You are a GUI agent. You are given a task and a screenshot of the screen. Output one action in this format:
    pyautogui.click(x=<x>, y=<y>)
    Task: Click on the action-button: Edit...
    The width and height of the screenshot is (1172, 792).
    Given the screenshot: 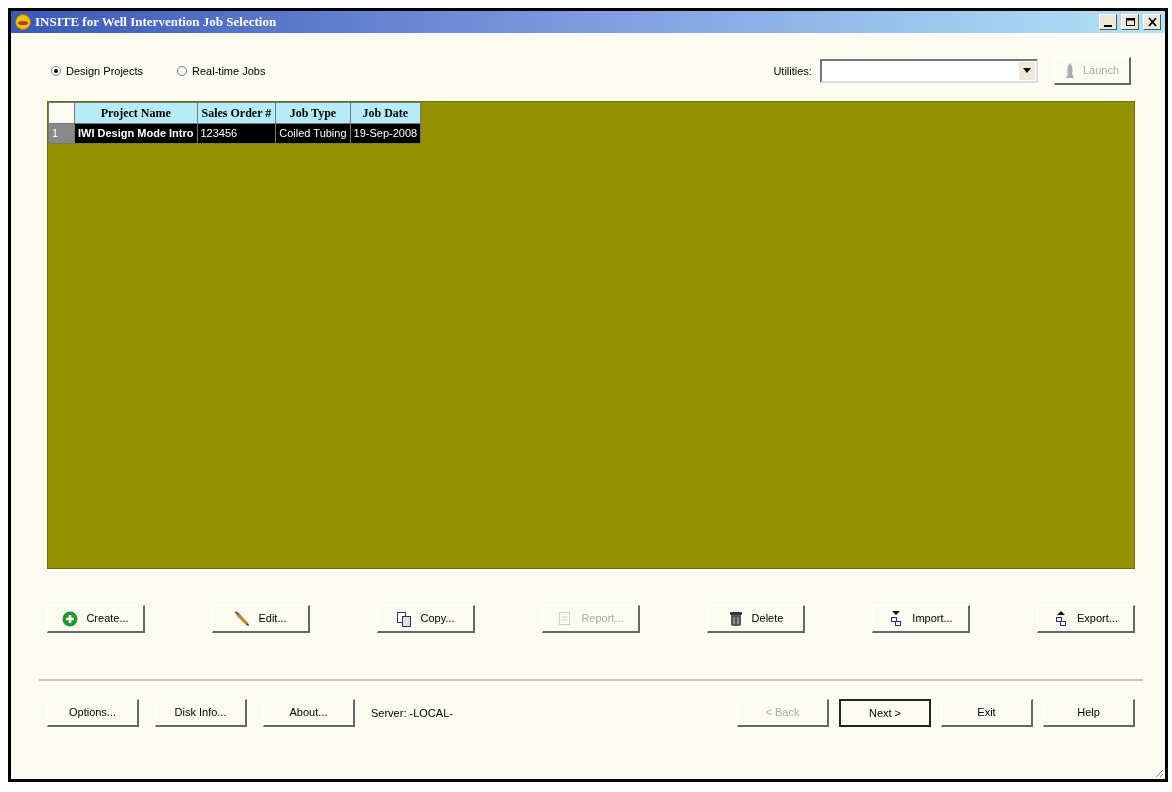 What is the action you would take?
    pyautogui.click(x=261, y=619)
    